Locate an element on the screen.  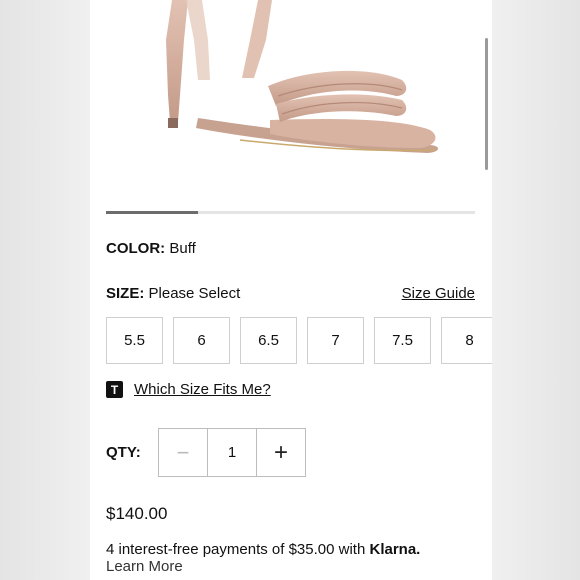
price: $140.00 is located at coordinates (137, 513).